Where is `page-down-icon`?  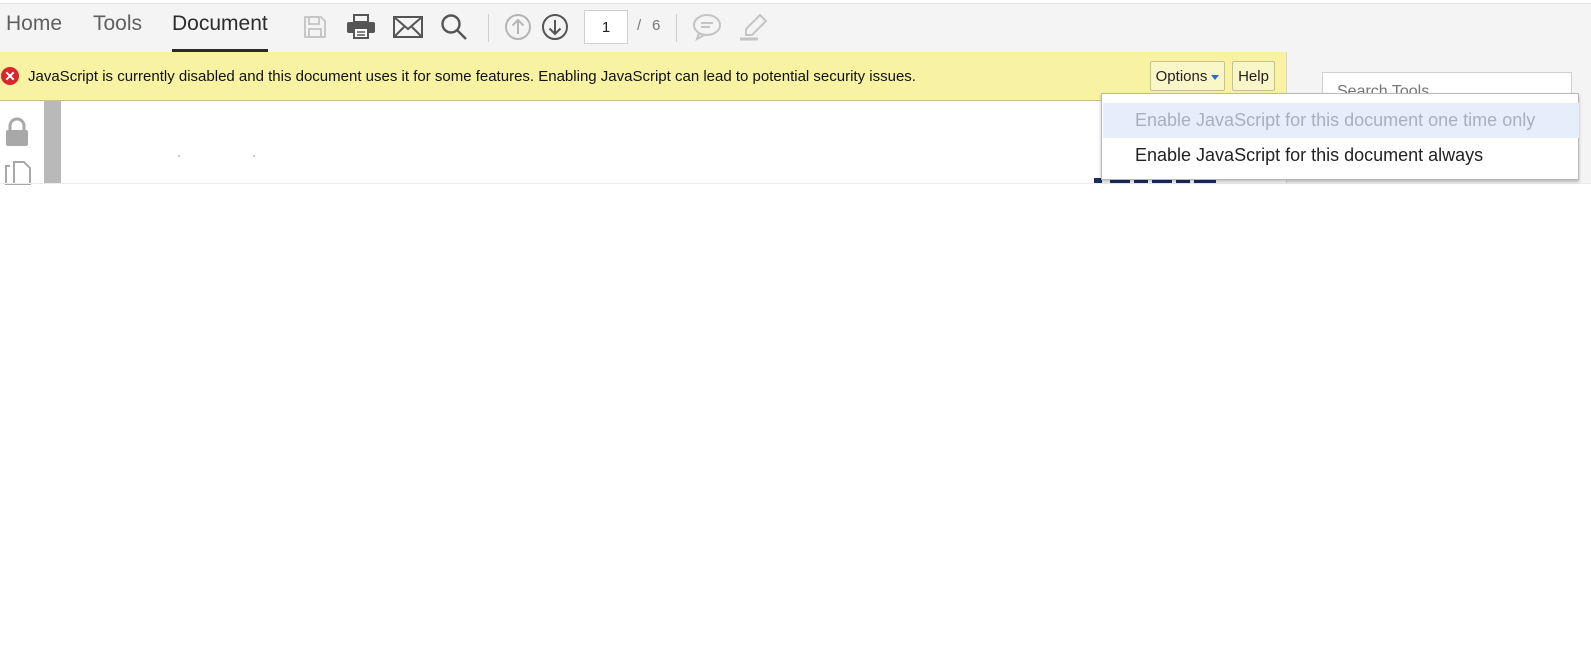 page-down-icon is located at coordinates (555, 27).